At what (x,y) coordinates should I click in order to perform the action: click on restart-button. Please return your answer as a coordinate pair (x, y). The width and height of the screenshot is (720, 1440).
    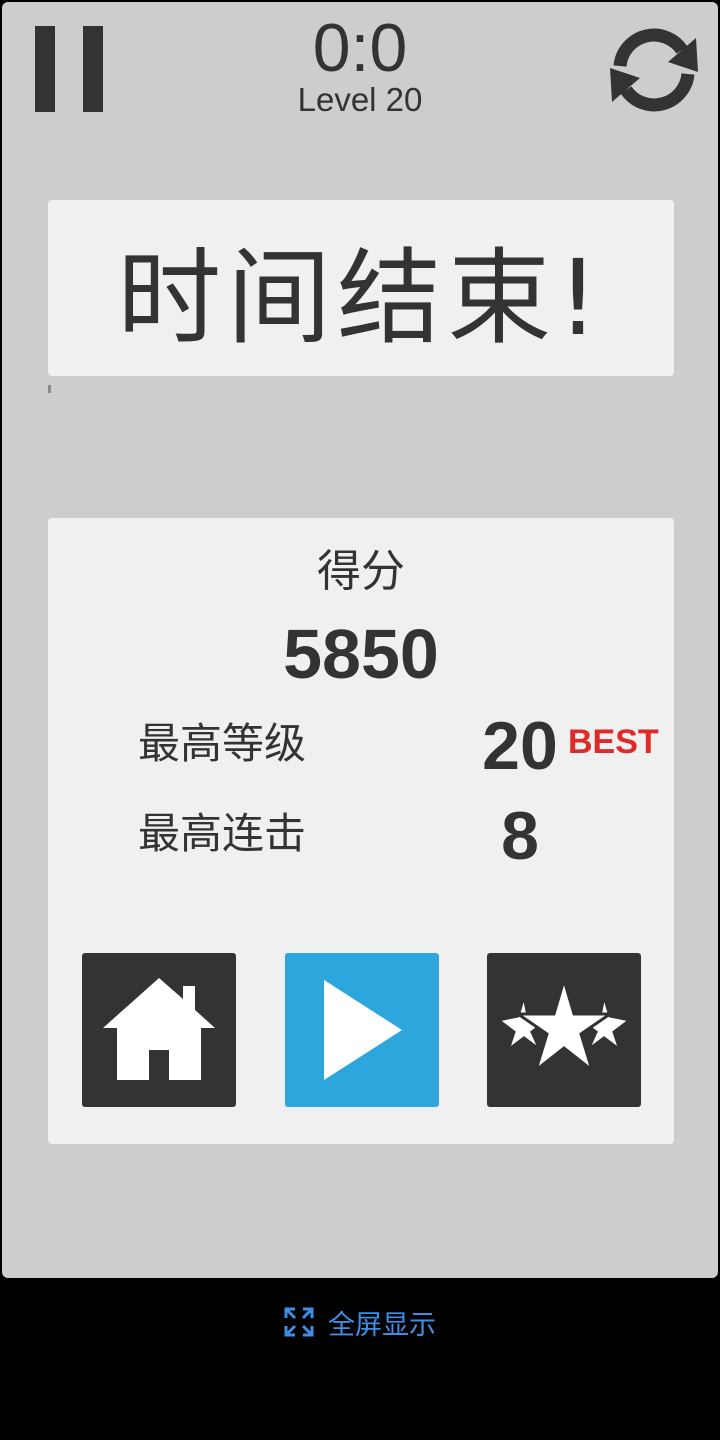
    Looking at the image, I should click on (654, 70).